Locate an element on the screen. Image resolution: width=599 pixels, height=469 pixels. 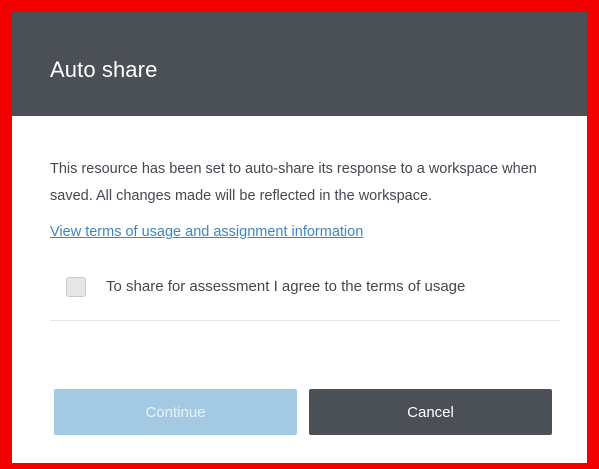
agree-checkbox is located at coordinates (76, 287).